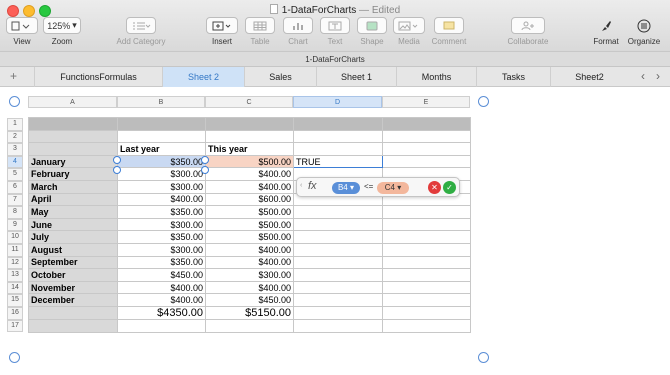 The image size is (670, 375). What do you see at coordinates (643, 76) in the screenshot?
I see `chevron-left-icon: ‹` at bounding box center [643, 76].